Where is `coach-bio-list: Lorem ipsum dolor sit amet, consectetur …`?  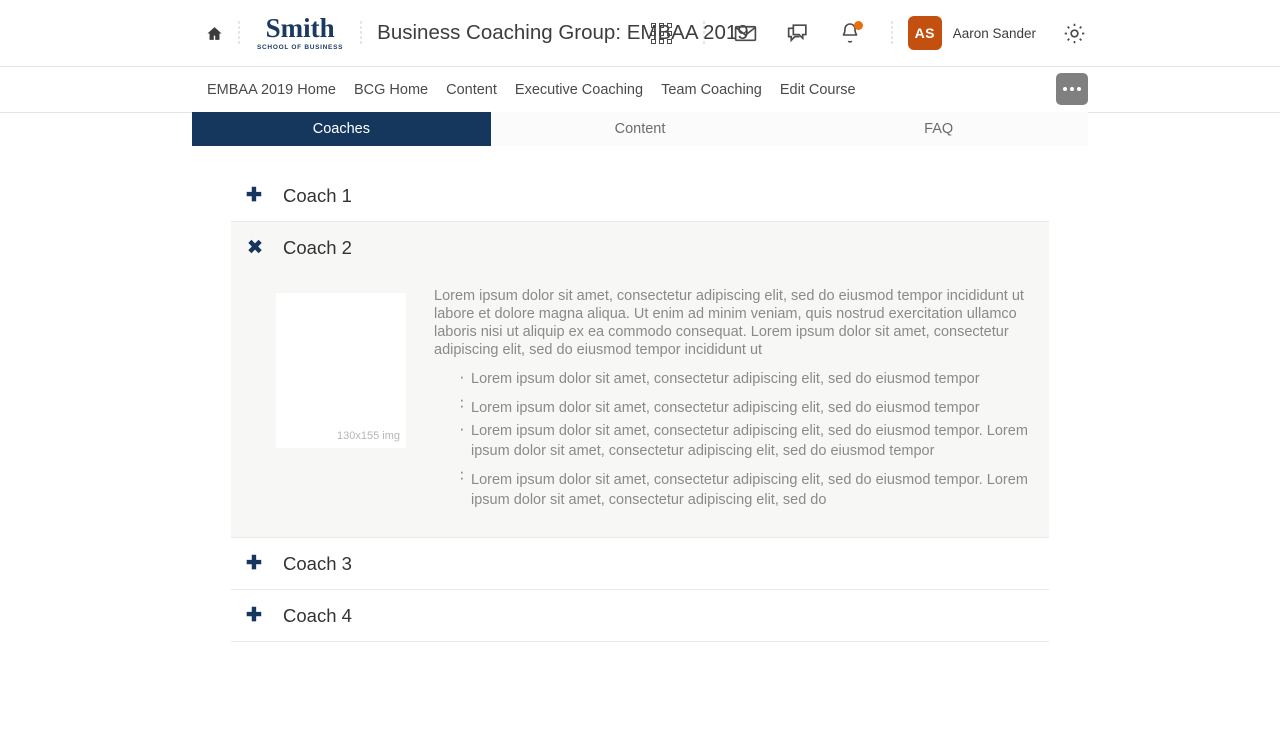
coach-bio-list: Lorem ipsum dolor sit amet, consectetur … is located at coordinates (734, 438).